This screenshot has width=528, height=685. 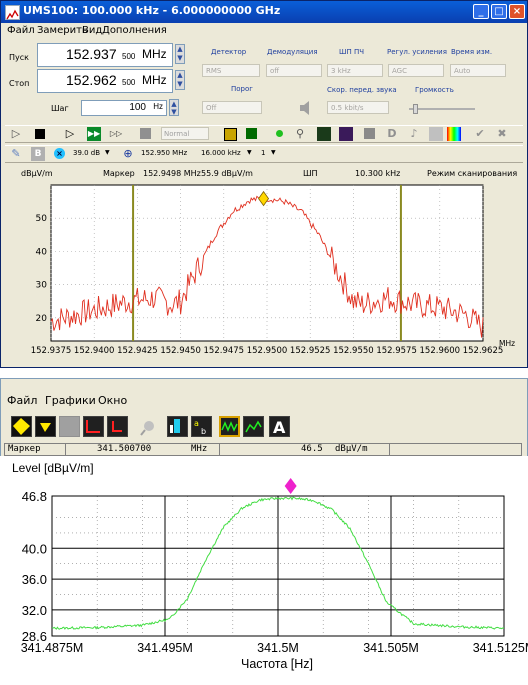 I want to click on play-icon: ▷, so click(x=16, y=134).